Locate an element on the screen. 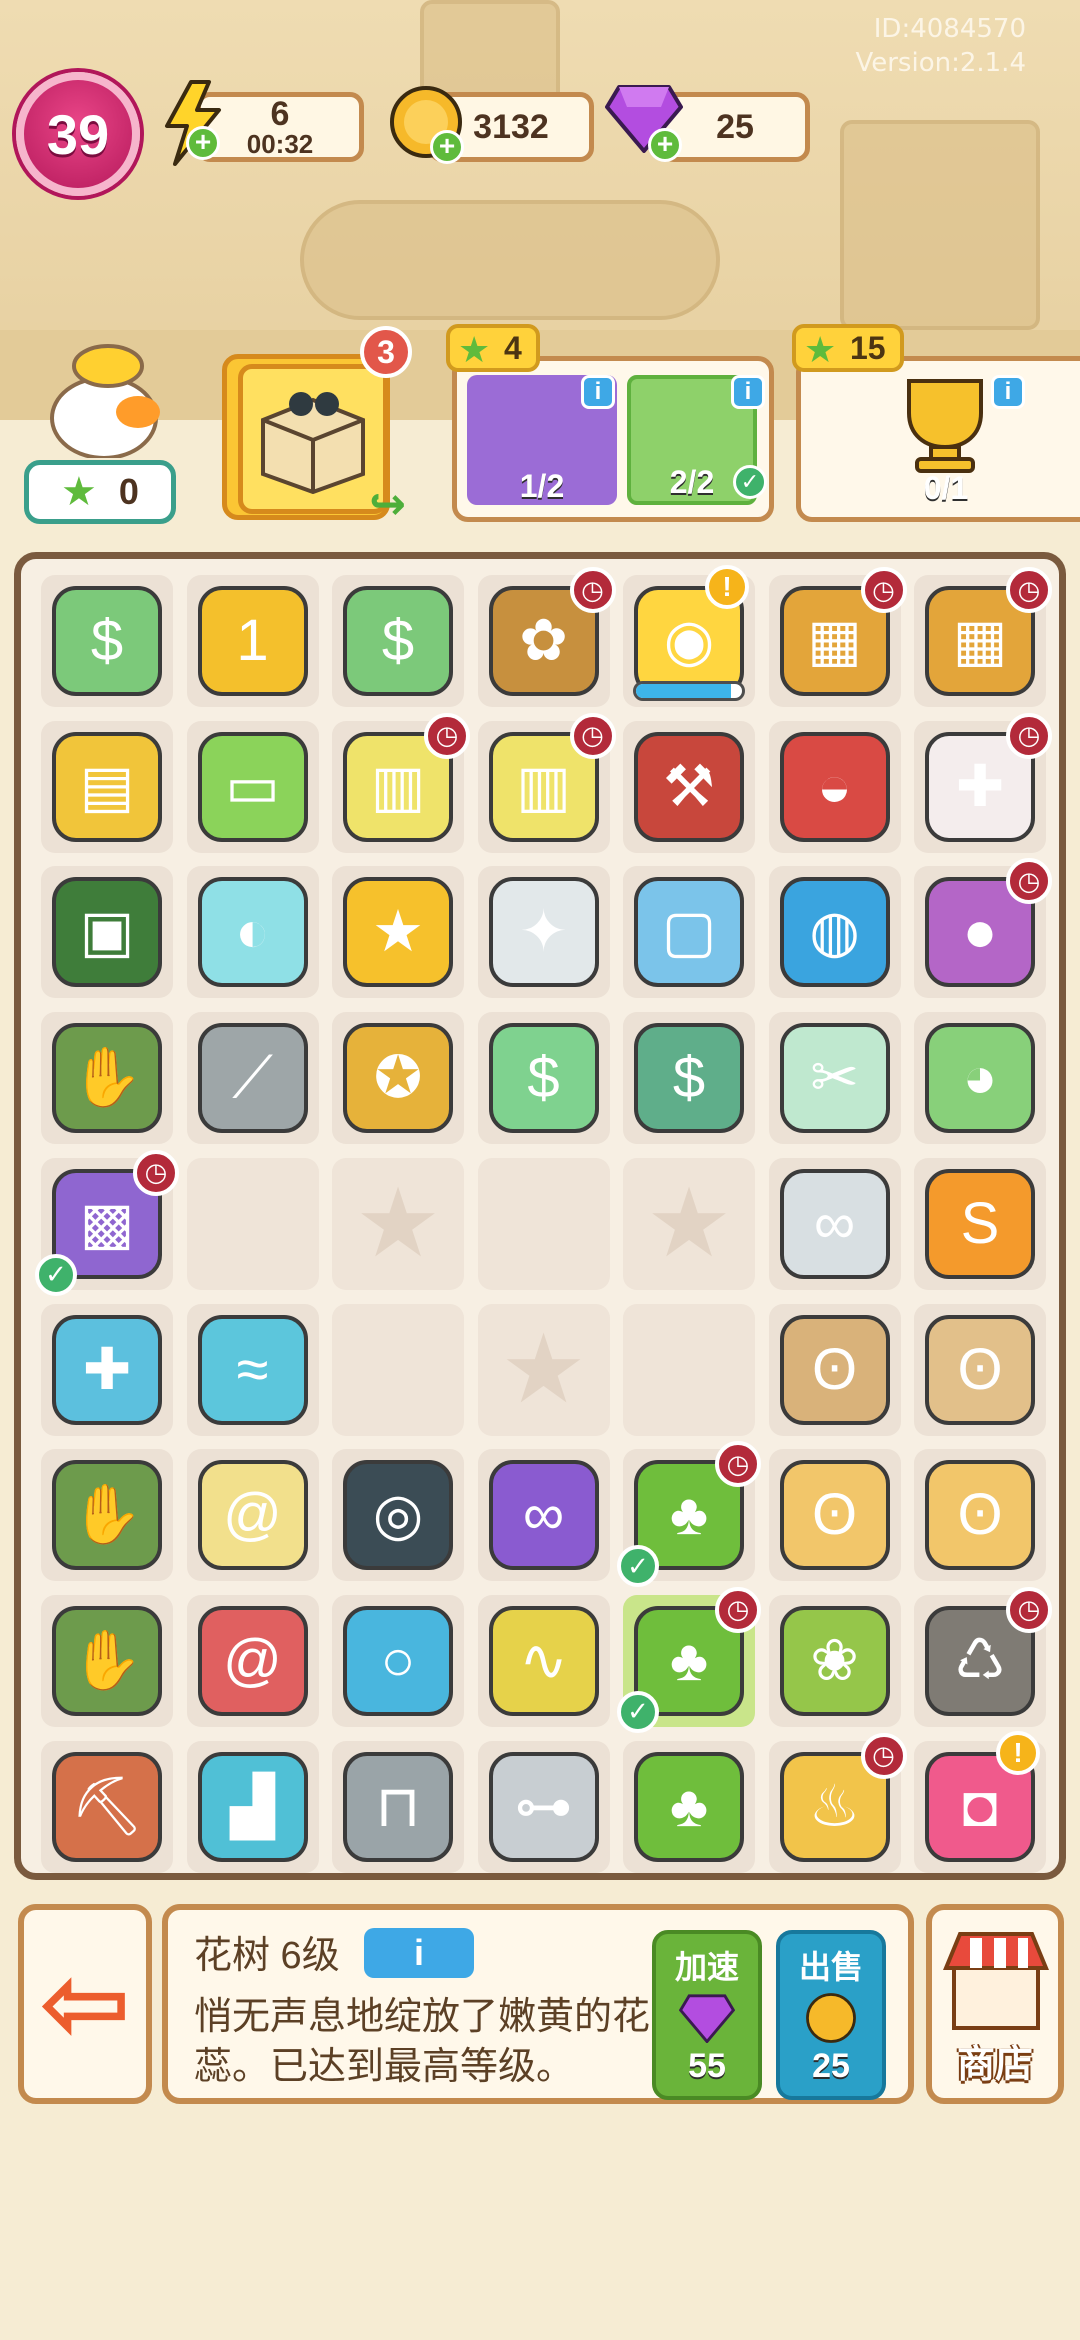 This screenshot has width=1080, height=2340. board-cell: ▤ is located at coordinates (107, 786).